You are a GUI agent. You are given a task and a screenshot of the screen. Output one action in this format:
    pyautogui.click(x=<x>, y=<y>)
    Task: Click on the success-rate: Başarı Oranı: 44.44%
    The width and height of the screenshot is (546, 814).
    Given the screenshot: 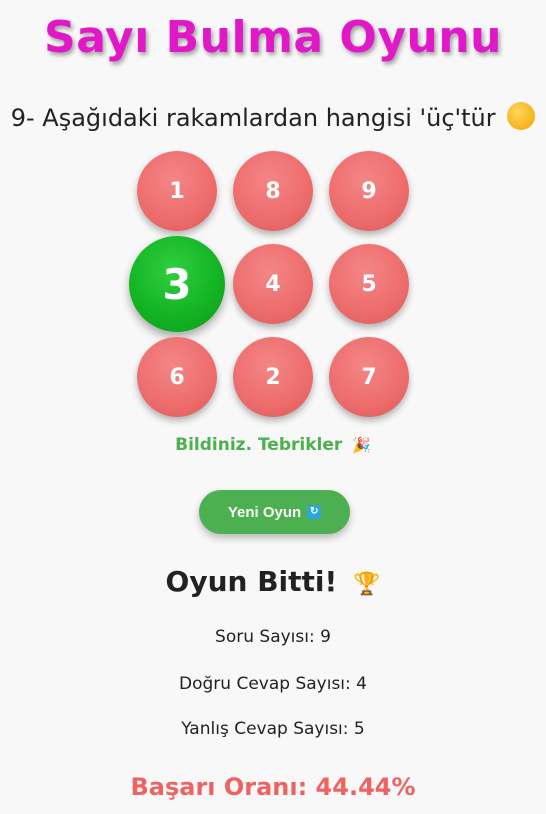 What is the action you would take?
    pyautogui.click(x=273, y=787)
    